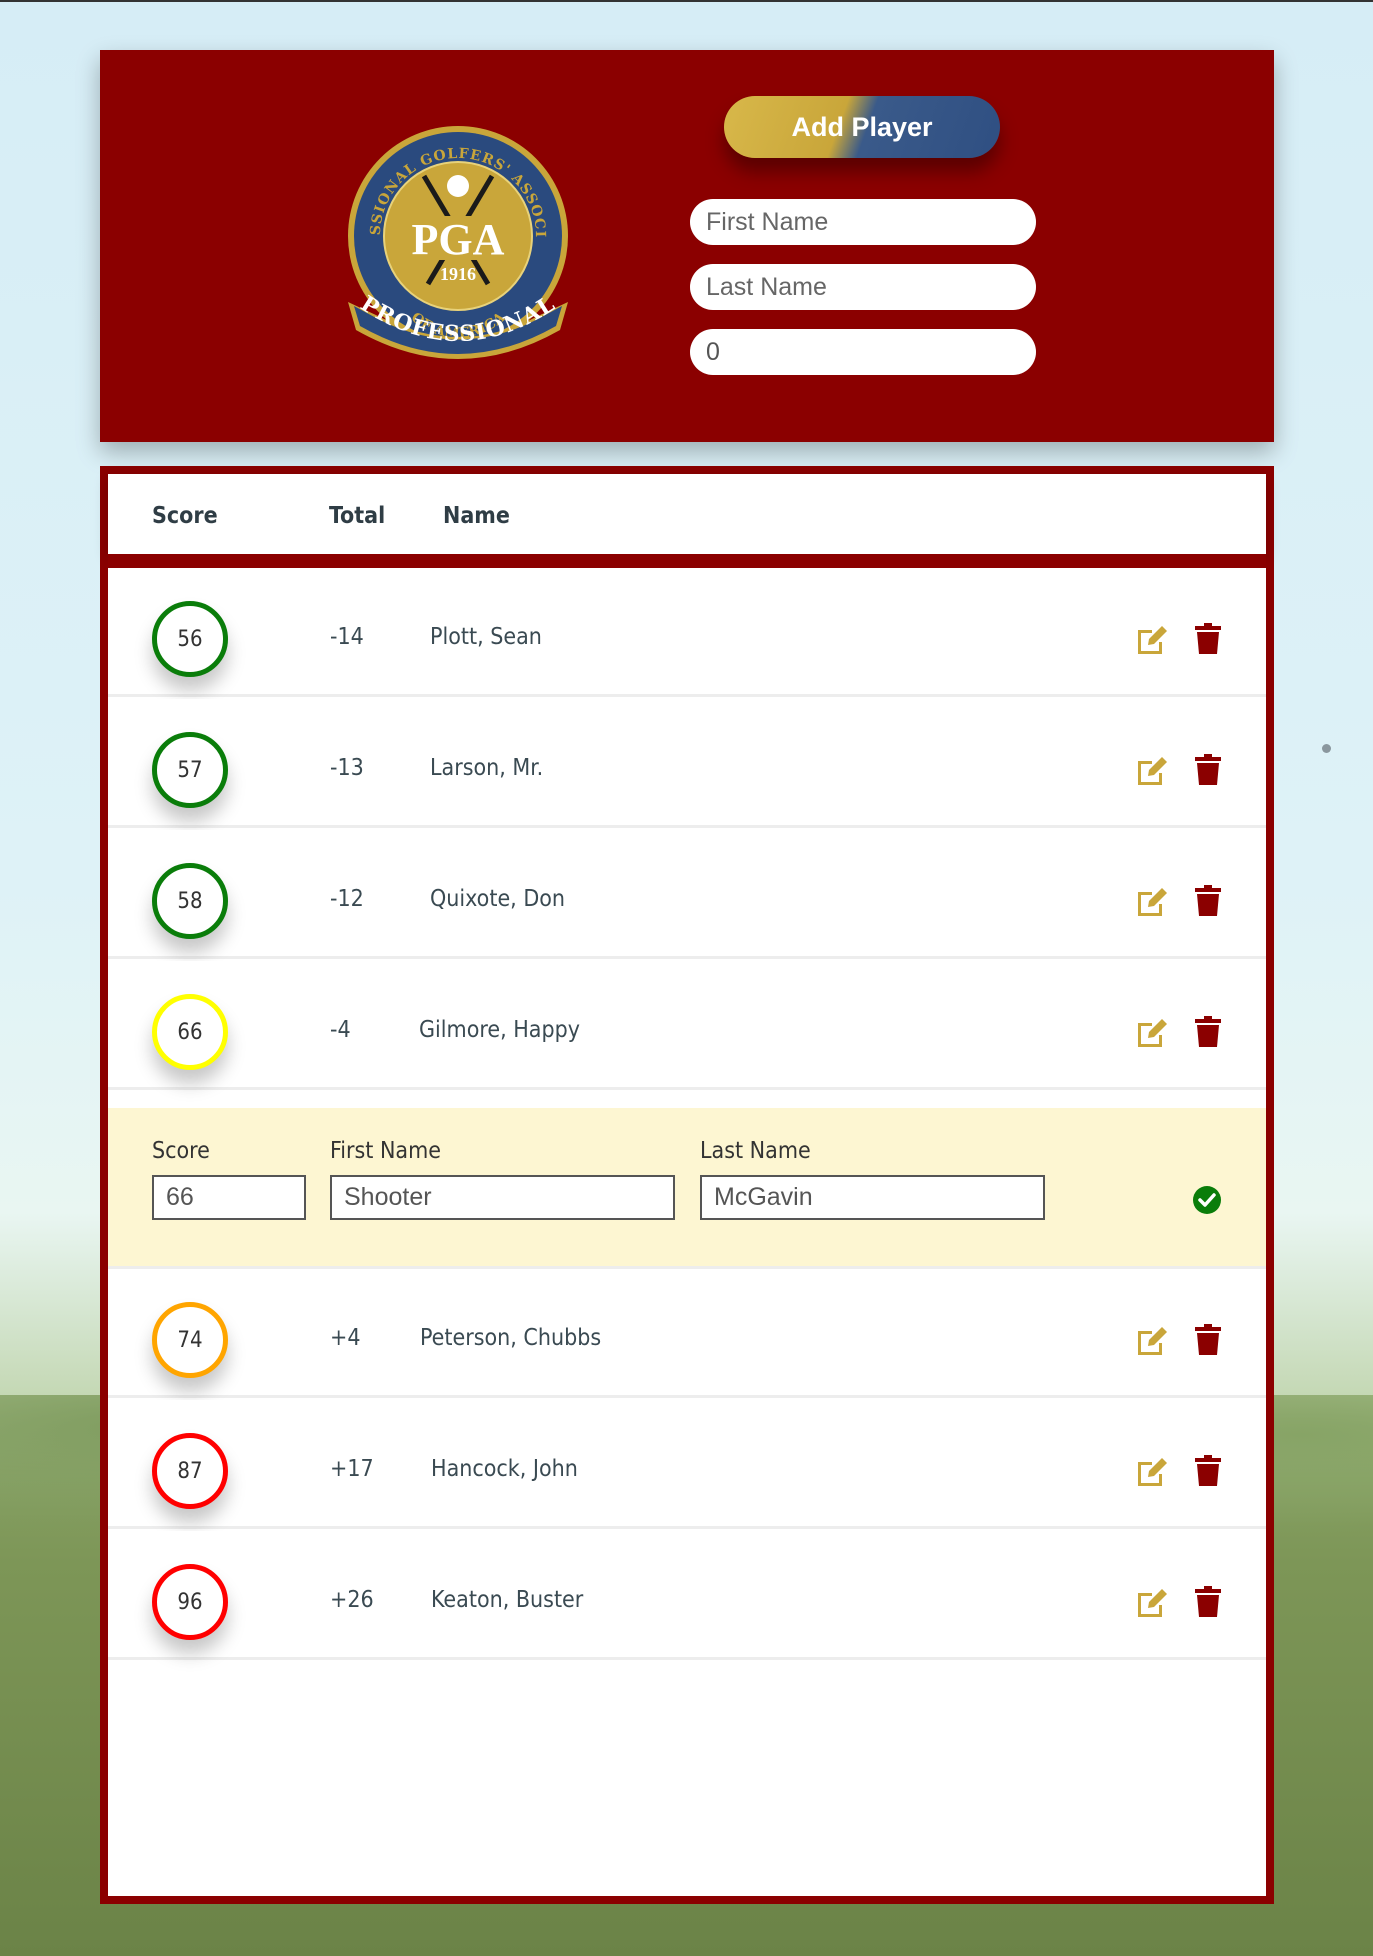 This screenshot has height=1956, width=1373. I want to click on player-name: Plott, Sean, so click(486, 637).